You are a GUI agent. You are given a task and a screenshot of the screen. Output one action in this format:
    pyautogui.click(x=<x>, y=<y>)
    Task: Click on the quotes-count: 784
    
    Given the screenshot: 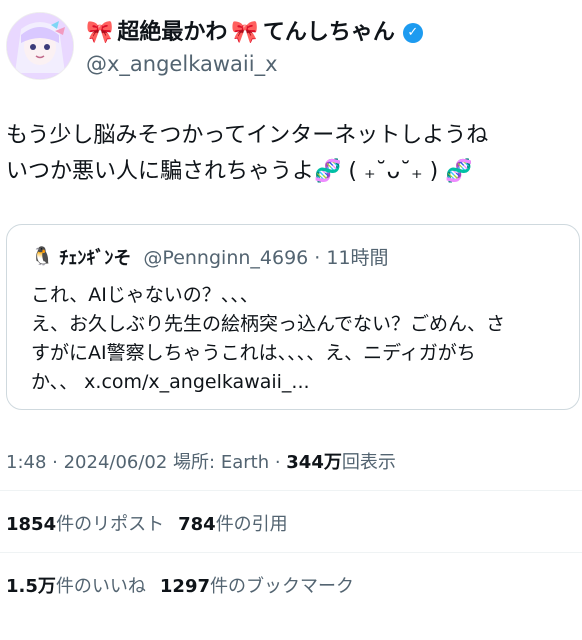 What is the action you would take?
    pyautogui.click(x=197, y=524)
    